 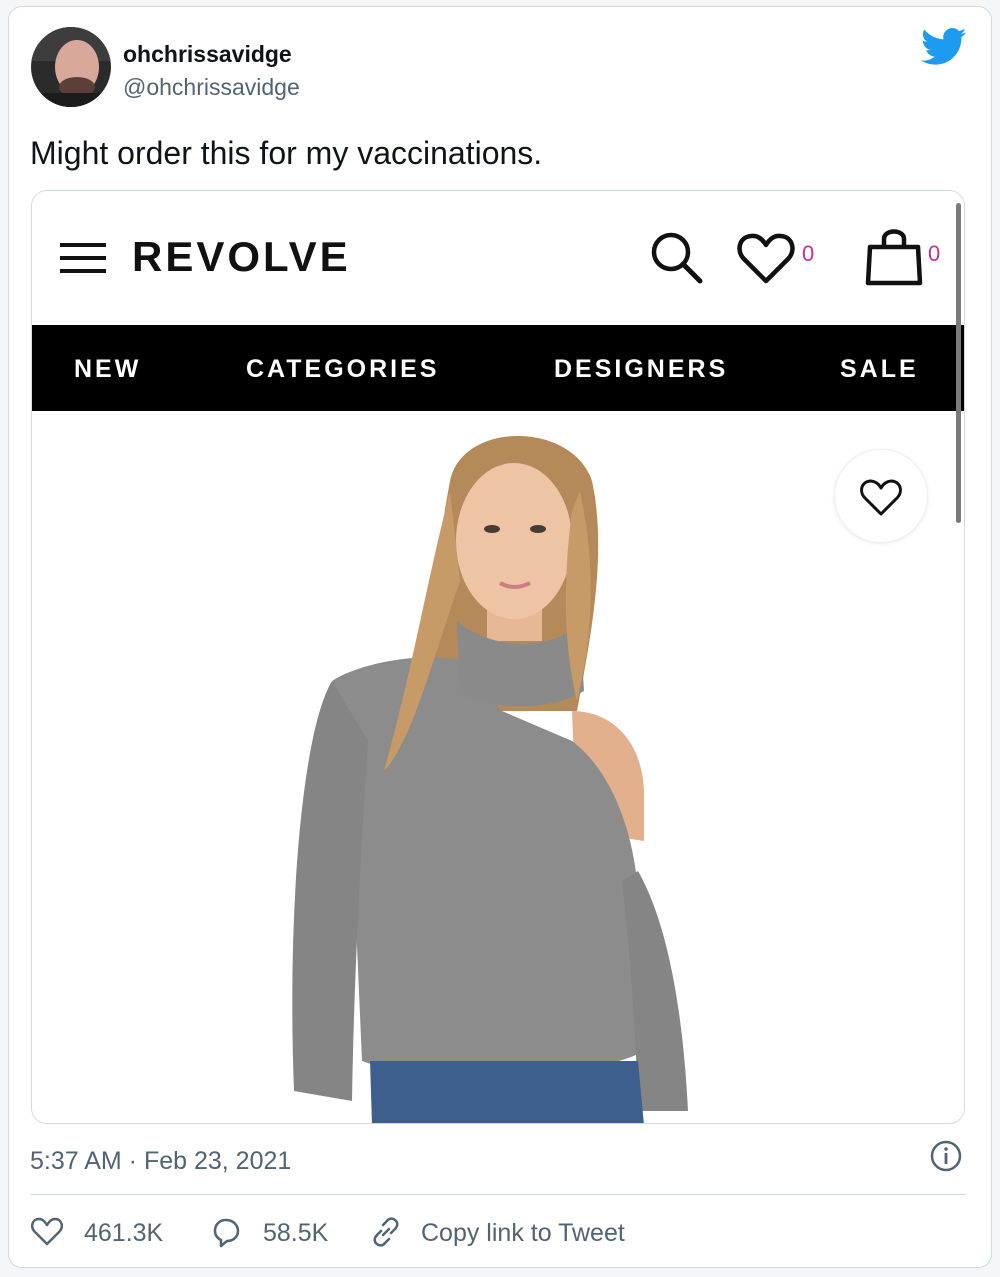 I want to click on heart-outline-icon, so click(x=881, y=497).